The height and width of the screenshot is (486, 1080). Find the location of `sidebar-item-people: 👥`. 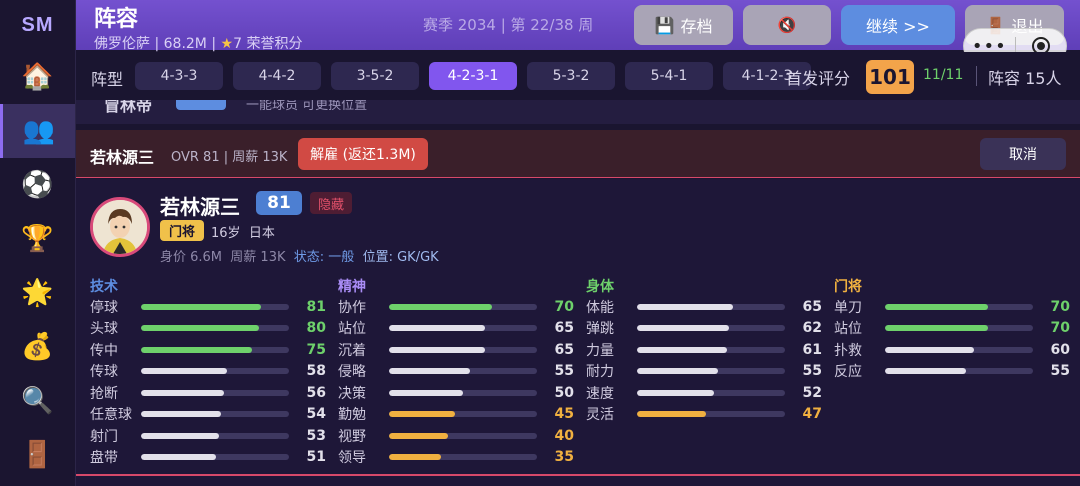

sidebar-item-people: 👥 is located at coordinates (37, 131).